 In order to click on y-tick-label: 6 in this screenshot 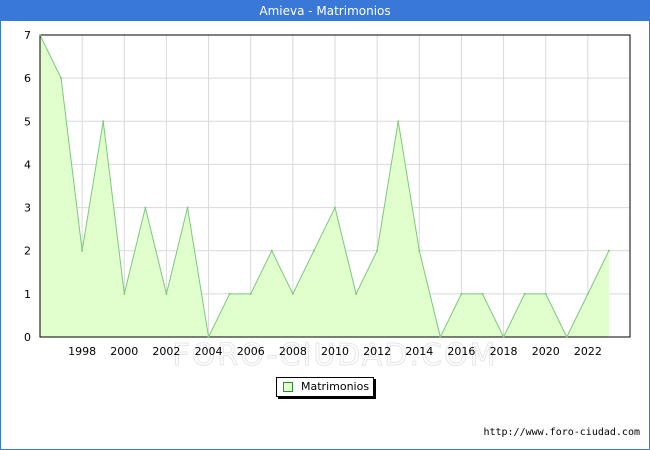, I will do `click(27, 78)`.